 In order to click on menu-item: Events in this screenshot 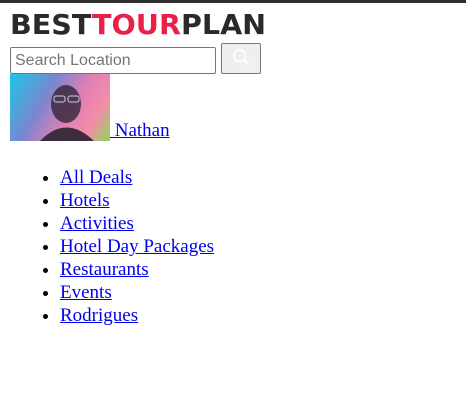, I will do `click(137, 292)`.